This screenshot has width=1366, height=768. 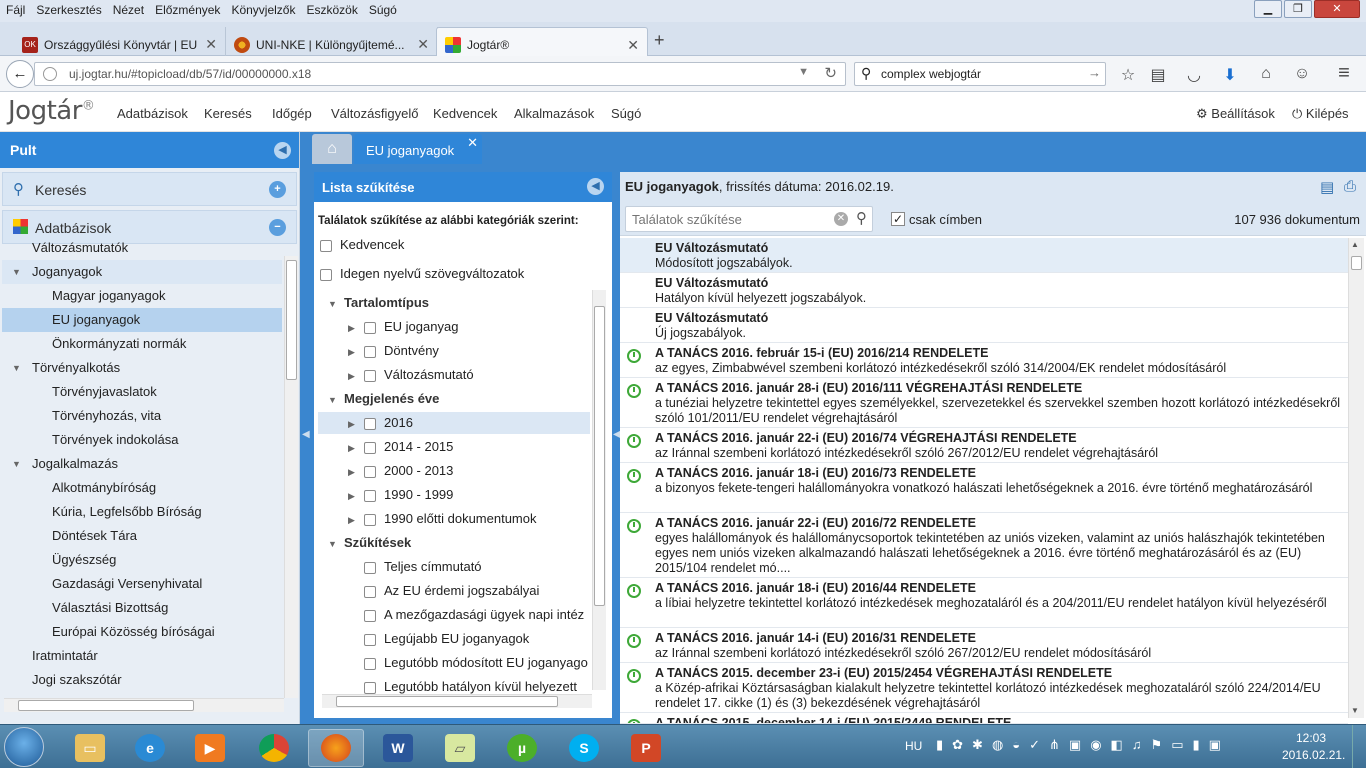 What do you see at coordinates (477, 663) in the screenshot?
I see `filter-option: Legutóbb módosított EU joganyago` at bounding box center [477, 663].